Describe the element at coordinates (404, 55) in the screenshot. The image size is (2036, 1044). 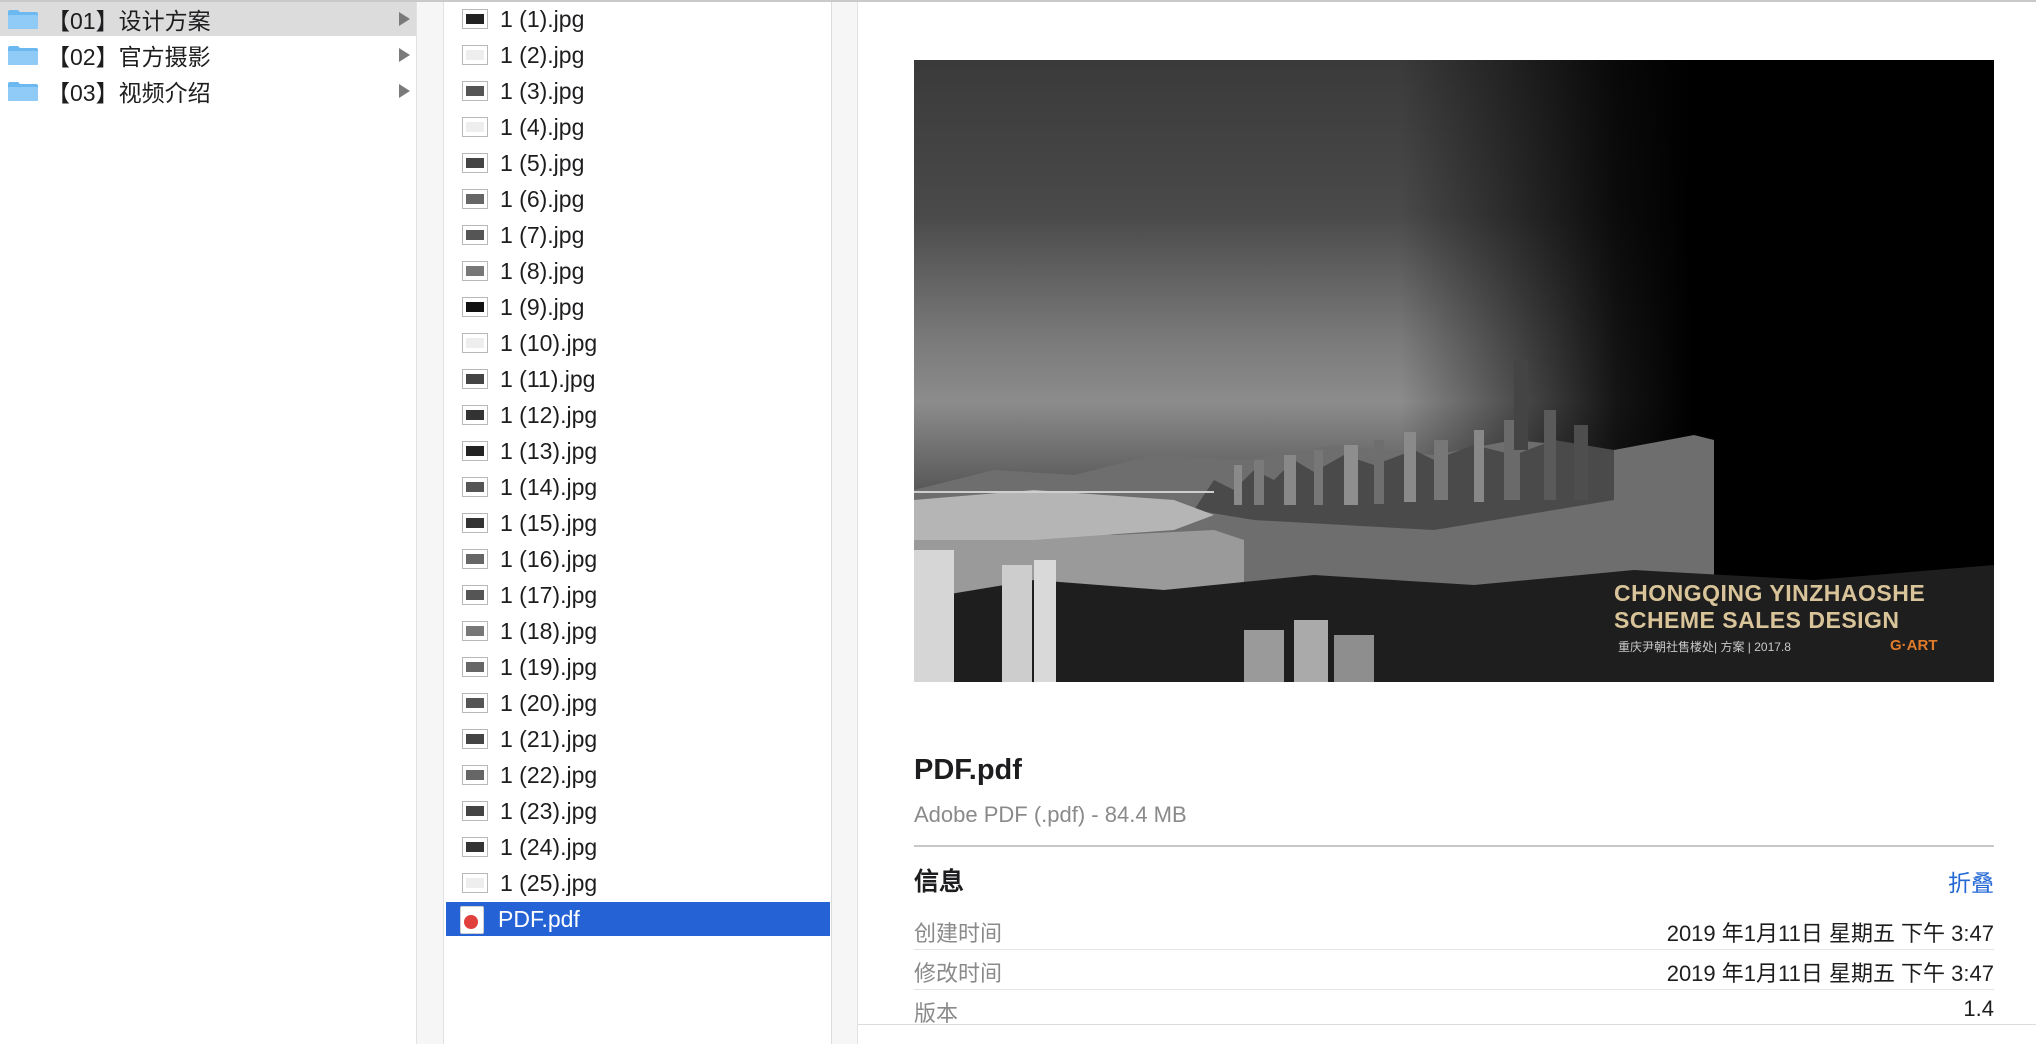
I see `chevron-right-icon` at that location.